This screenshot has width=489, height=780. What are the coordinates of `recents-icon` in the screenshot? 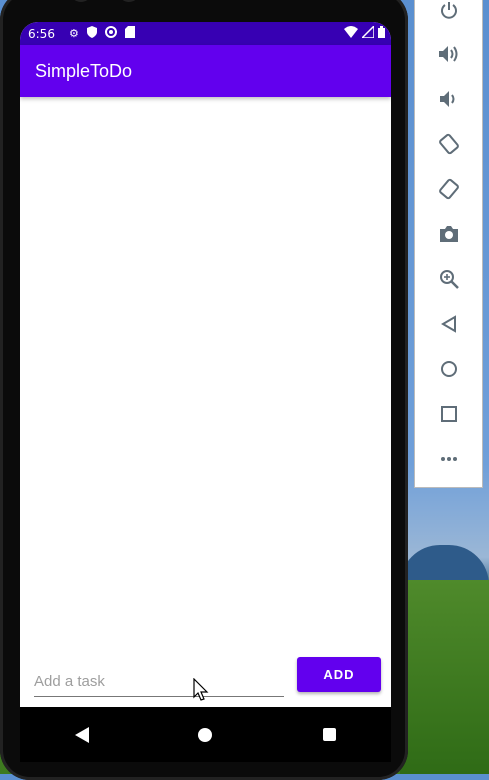 It's located at (329, 735).